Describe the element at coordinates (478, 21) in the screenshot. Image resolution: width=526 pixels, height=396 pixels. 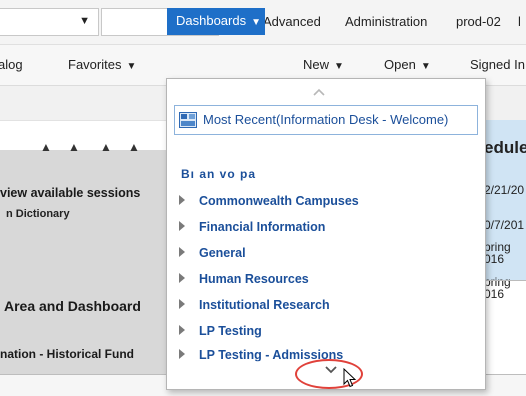
I see `server-label: prod-02` at that location.